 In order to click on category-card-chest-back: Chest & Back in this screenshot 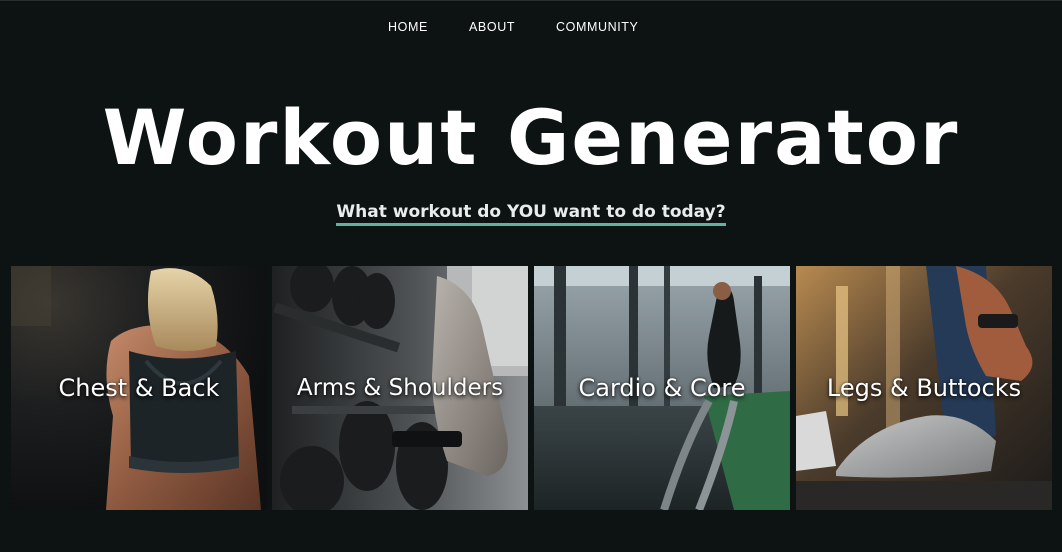, I will do `click(139, 388)`.